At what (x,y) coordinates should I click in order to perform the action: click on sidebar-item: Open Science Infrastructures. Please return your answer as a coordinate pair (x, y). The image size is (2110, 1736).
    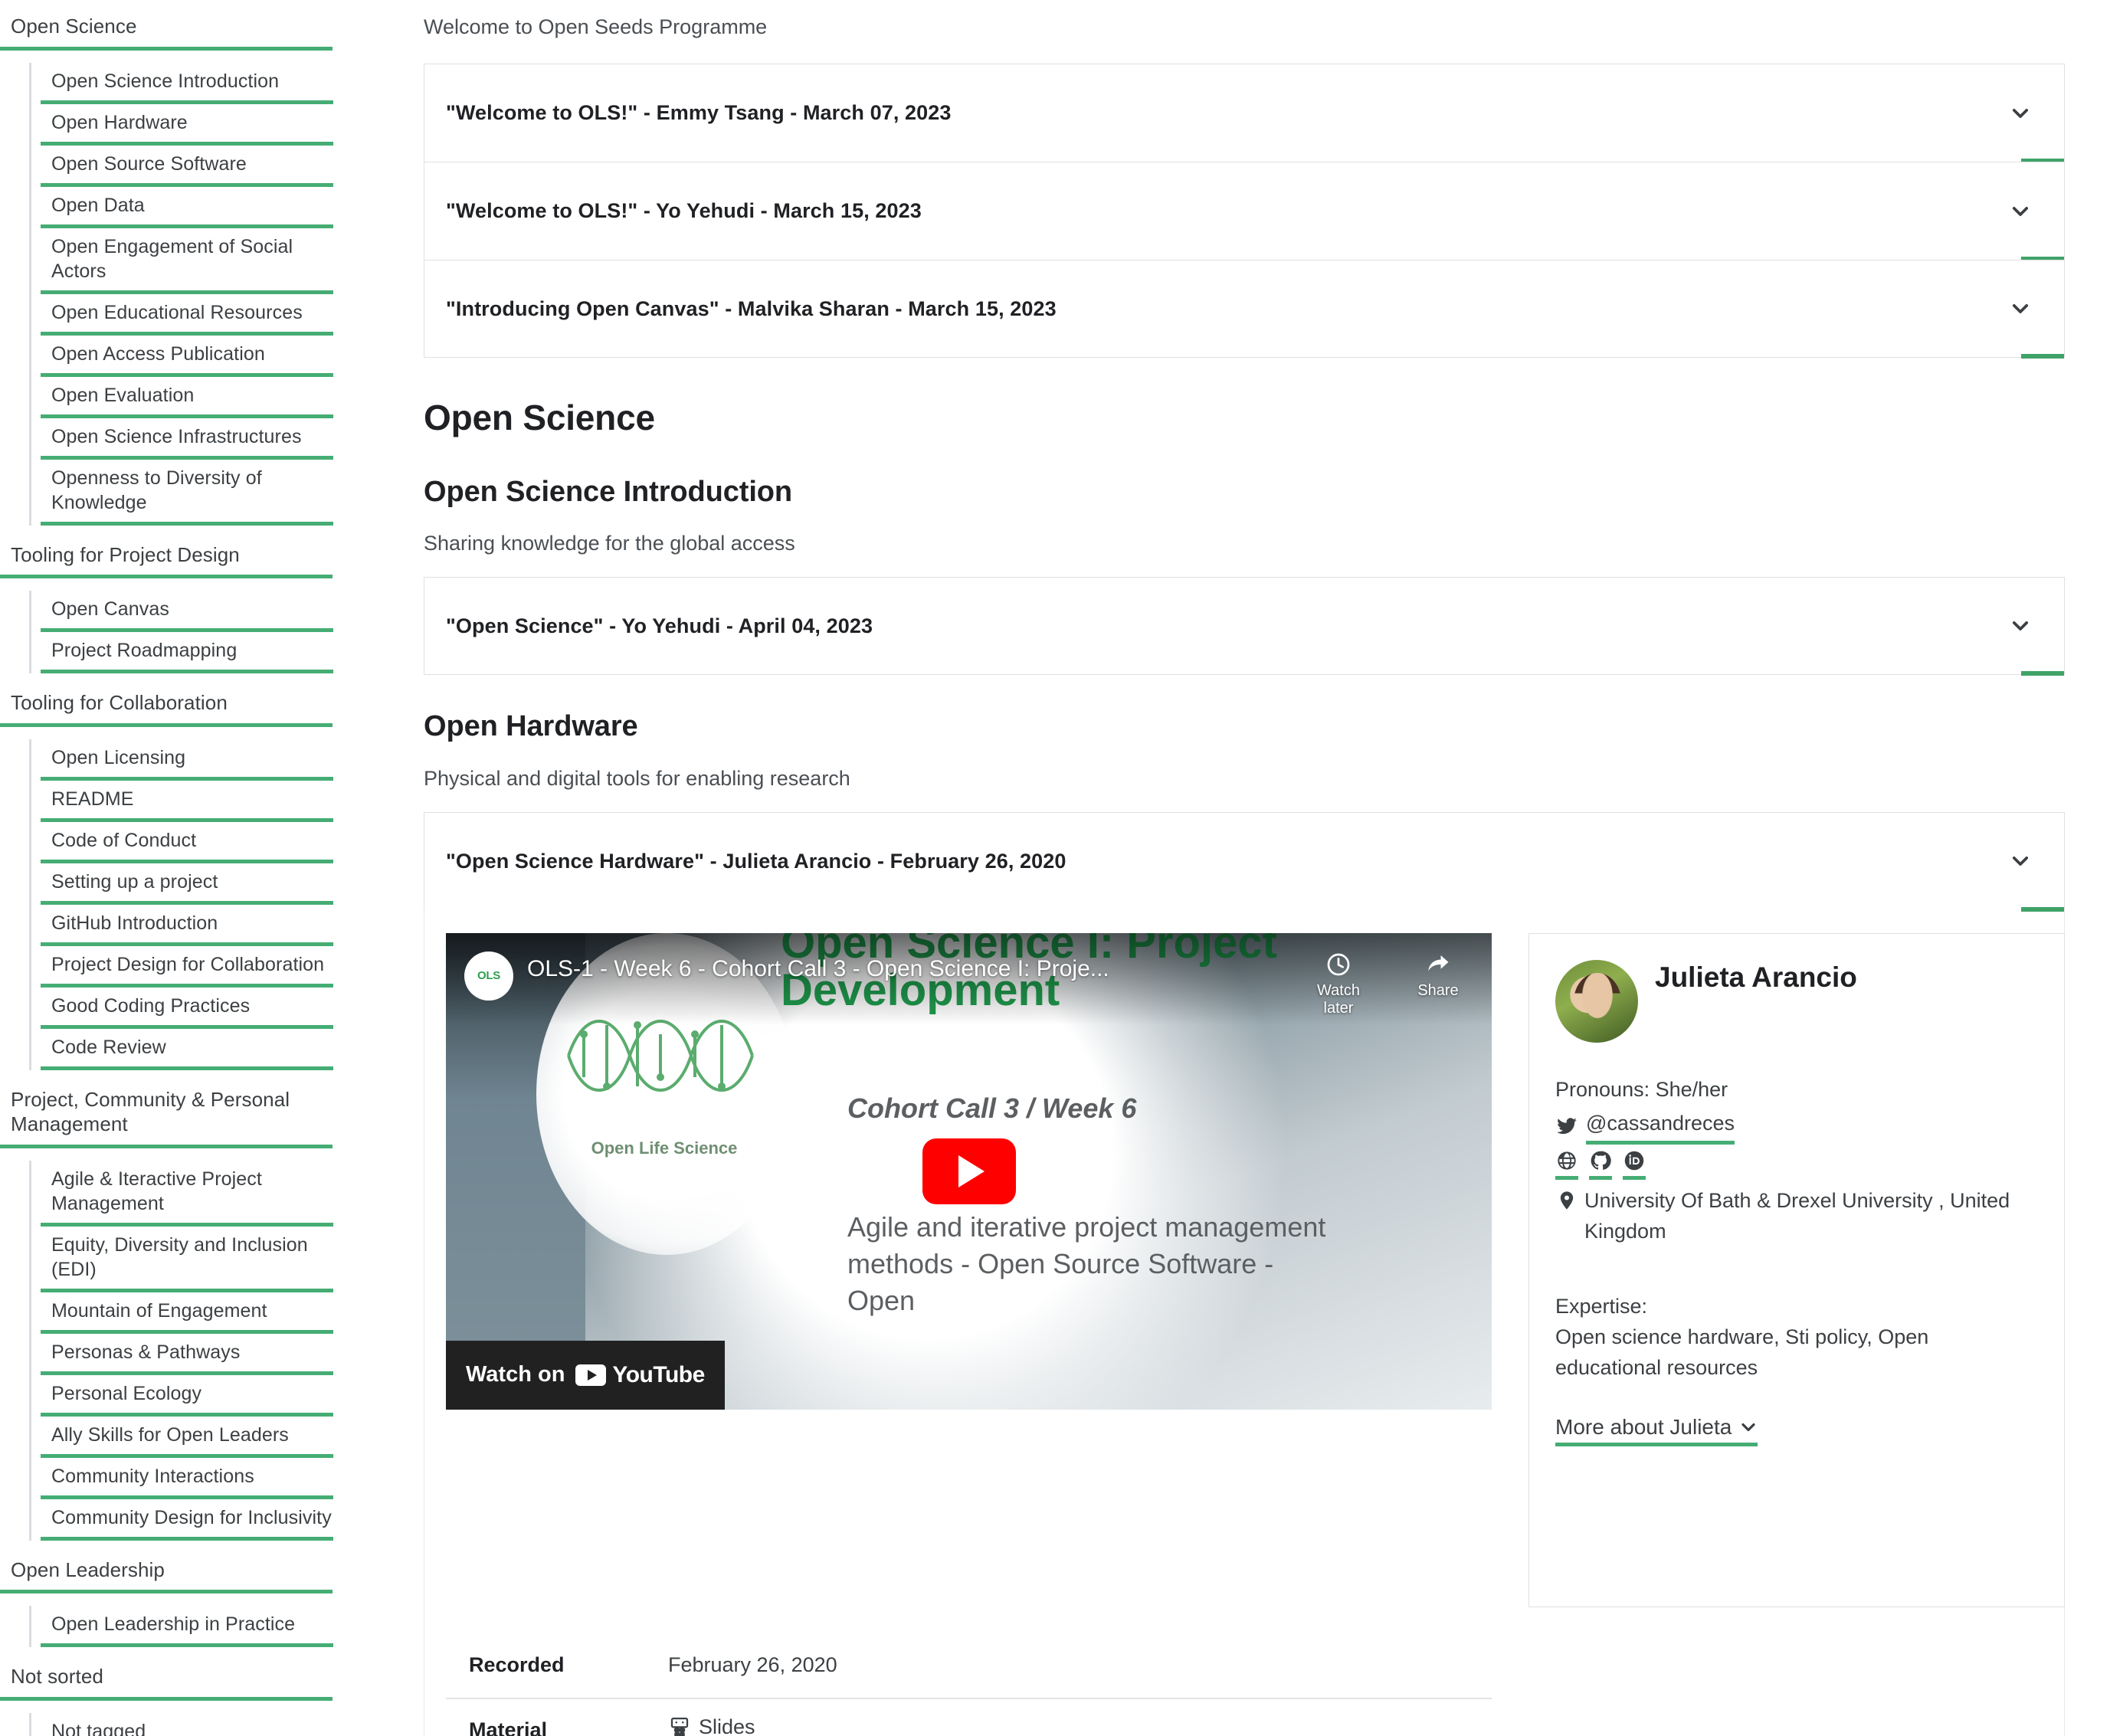
    Looking at the image, I should click on (187, 439).